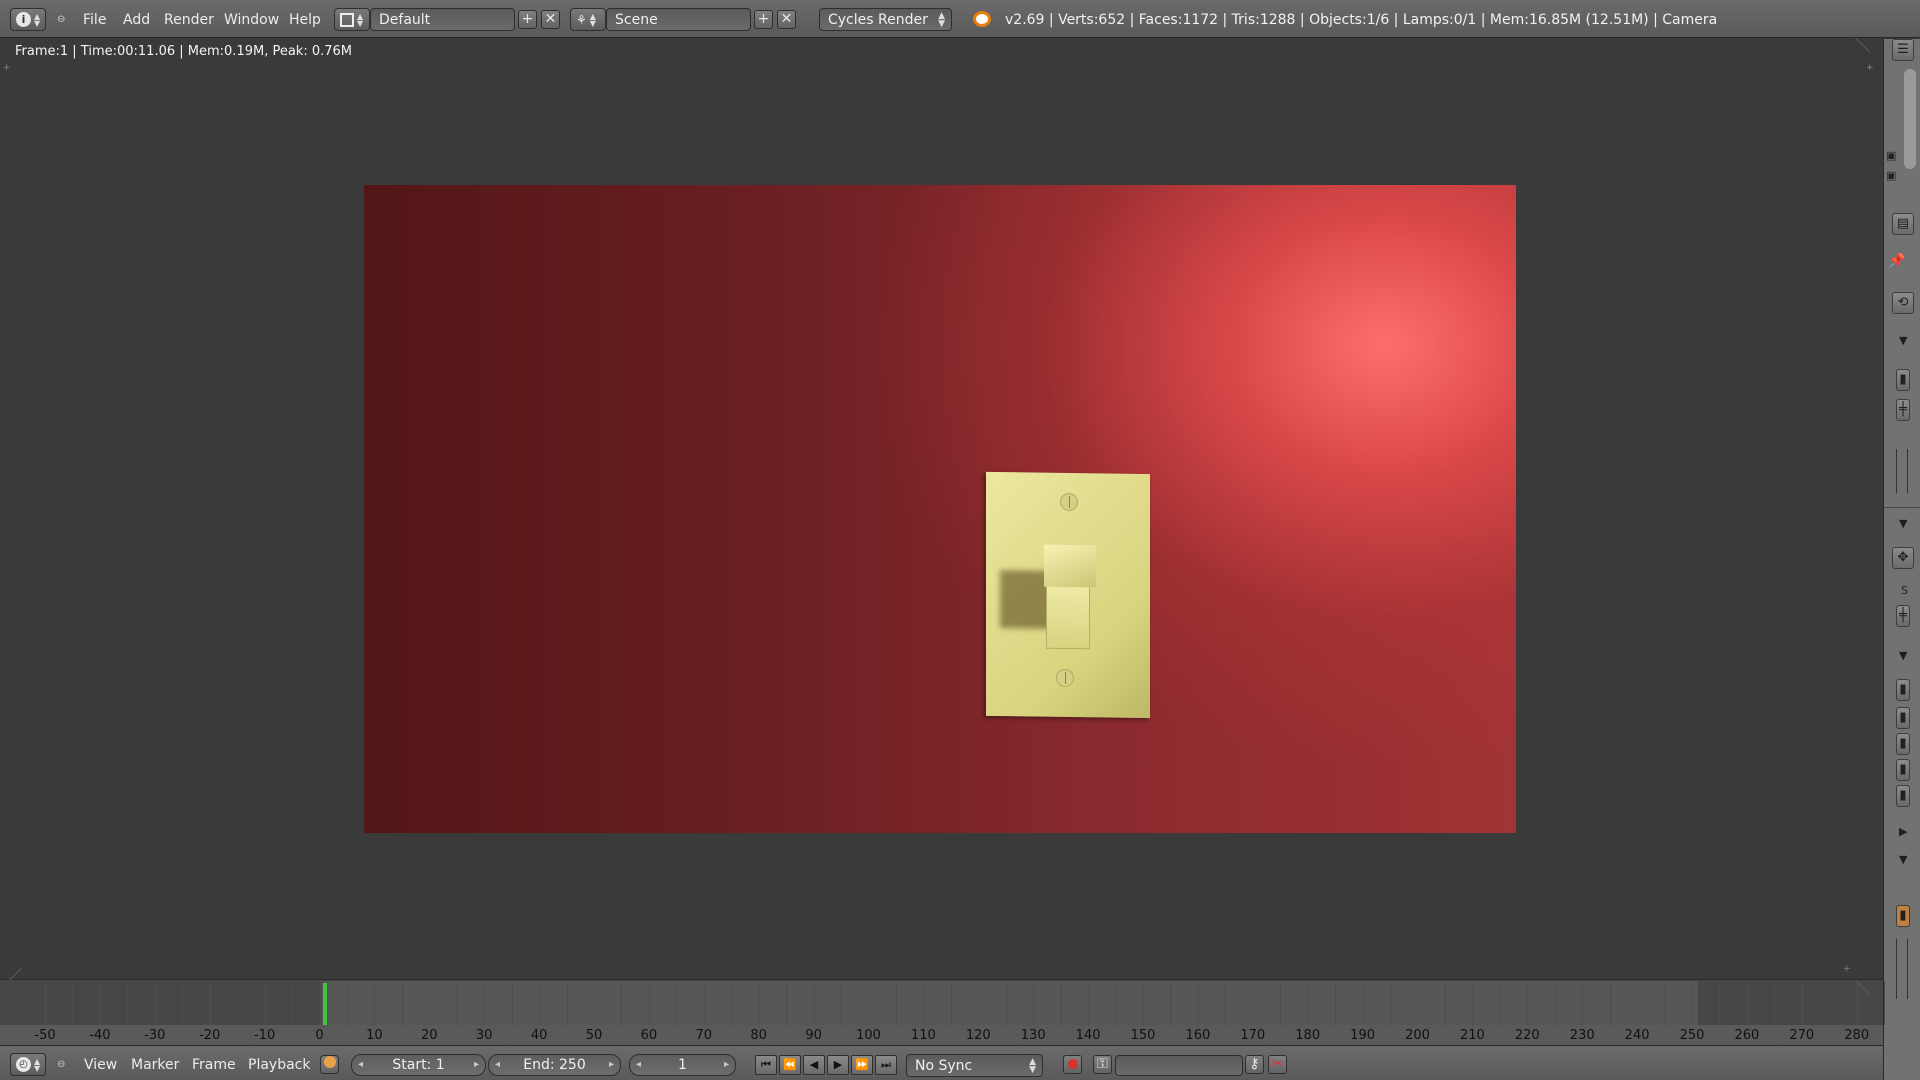  What do you see at coordinates (974, 1065) in the screenshot?
I see `sync-mode-dropdown: No Sync ▲ ▼` at bounding box center [974, 1065].